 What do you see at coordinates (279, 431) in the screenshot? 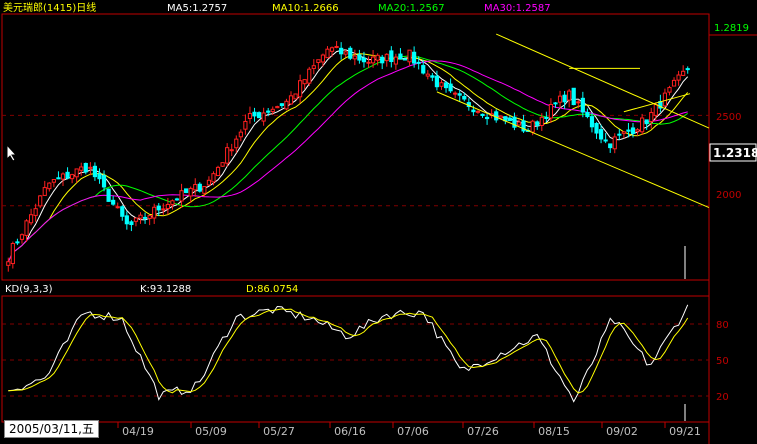
I see `x-tick-label: 05/27` at bounding box center [279, 431].